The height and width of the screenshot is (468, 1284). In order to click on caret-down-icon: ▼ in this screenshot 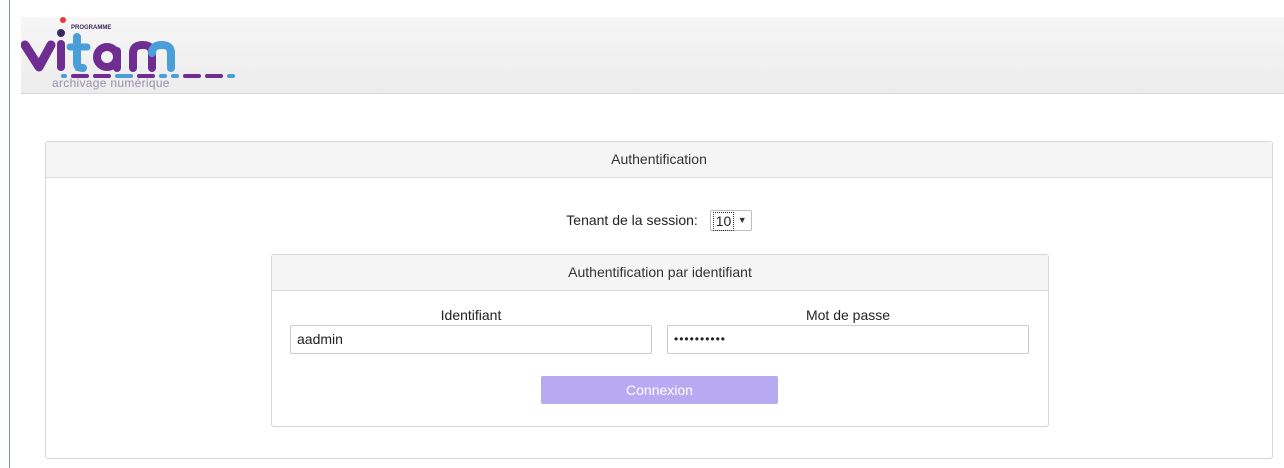, I will do `click(742, 219)`.